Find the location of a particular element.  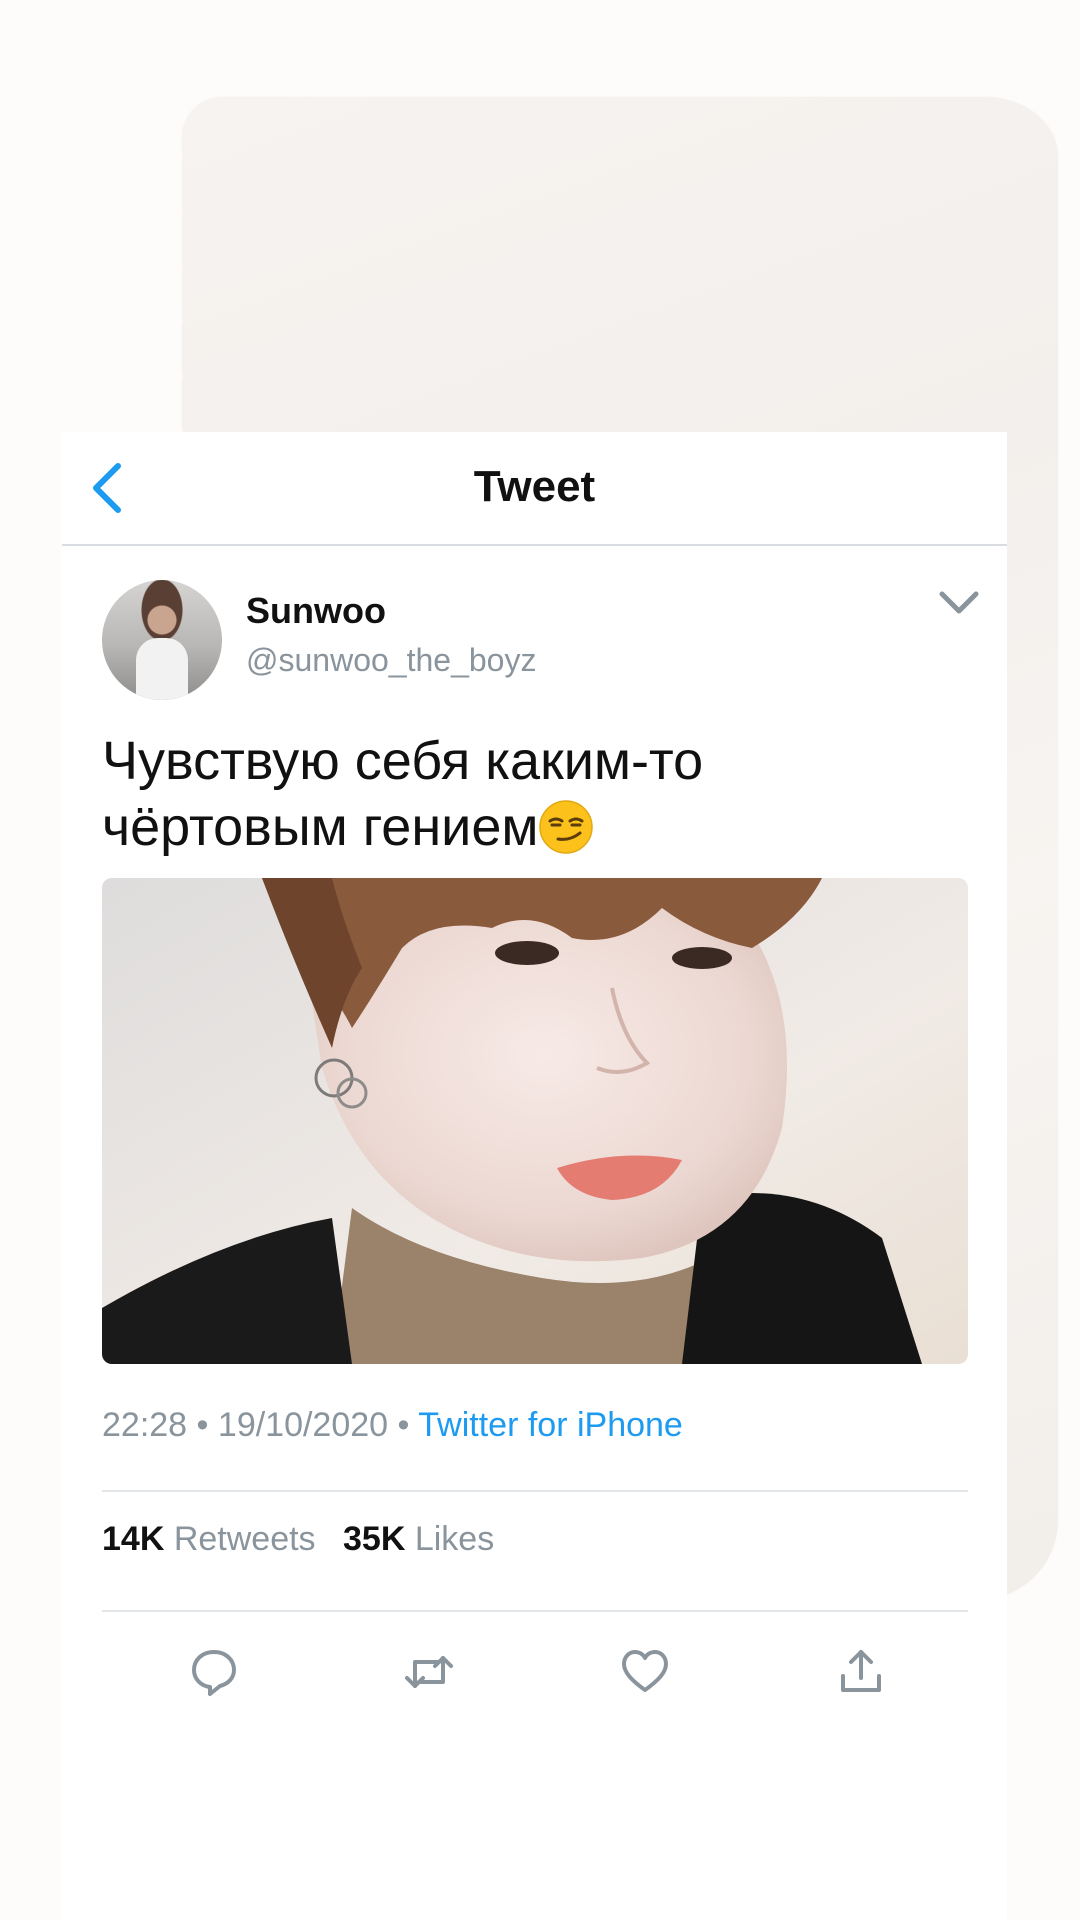

user-handle: @sunwoo_the_boyz is located at coordinates (391, 660).